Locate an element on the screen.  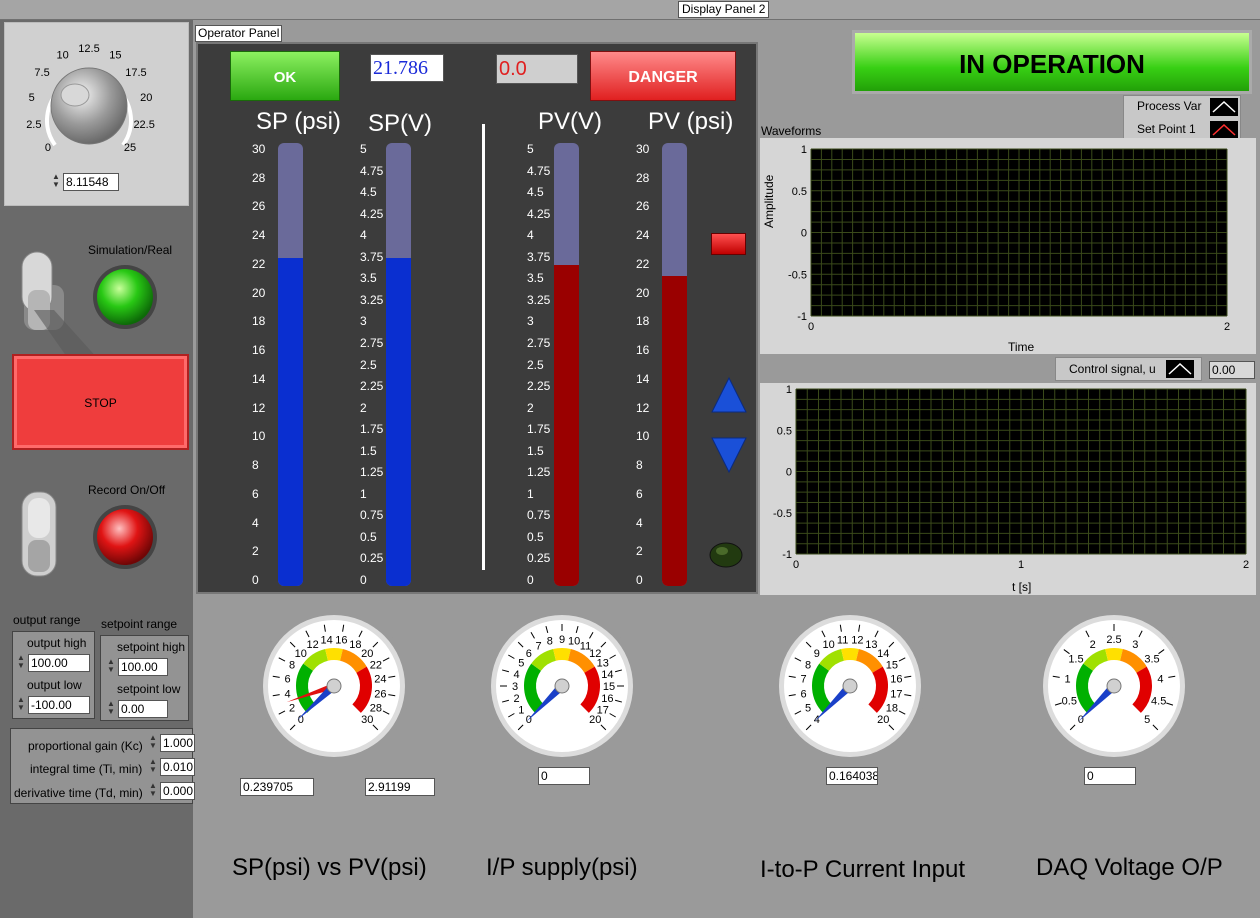
setpoint-low-spinner: ▲ ▼ is located at coordinates (111, 709).